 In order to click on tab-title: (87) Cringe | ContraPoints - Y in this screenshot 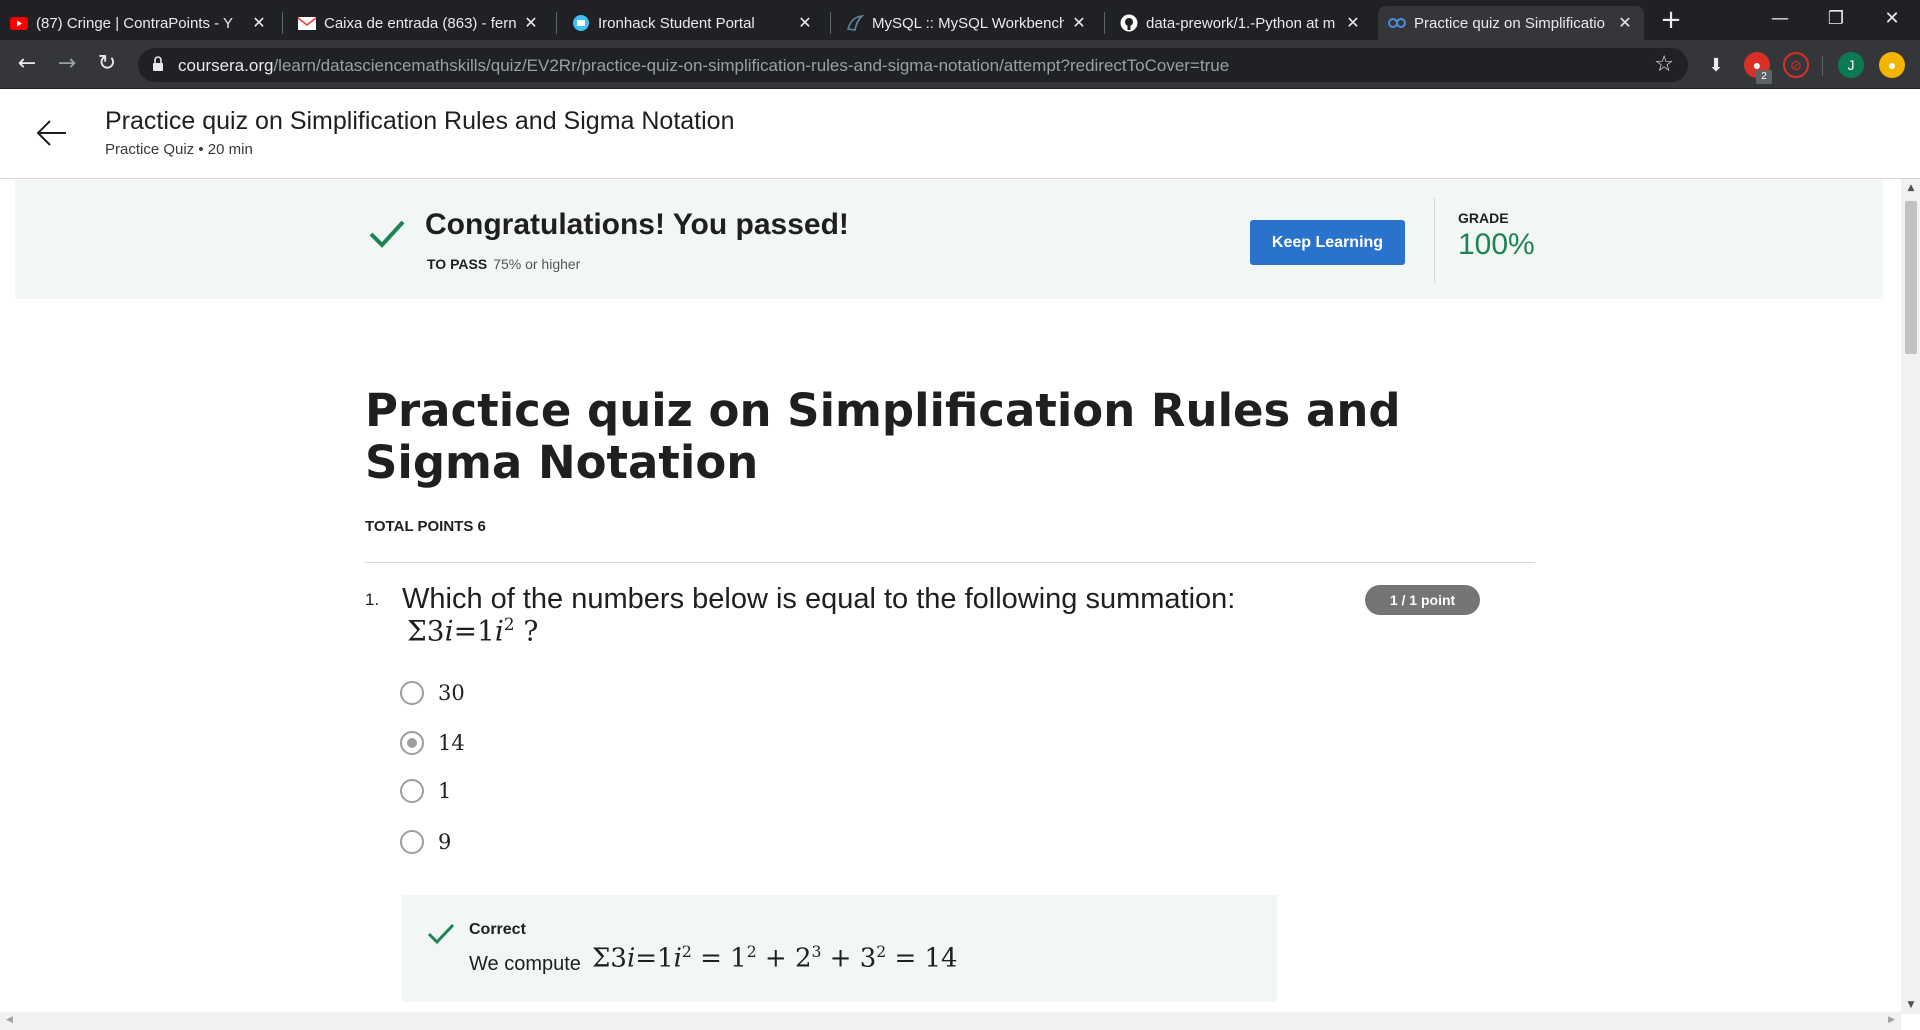, I will do `click(135, 23)`.